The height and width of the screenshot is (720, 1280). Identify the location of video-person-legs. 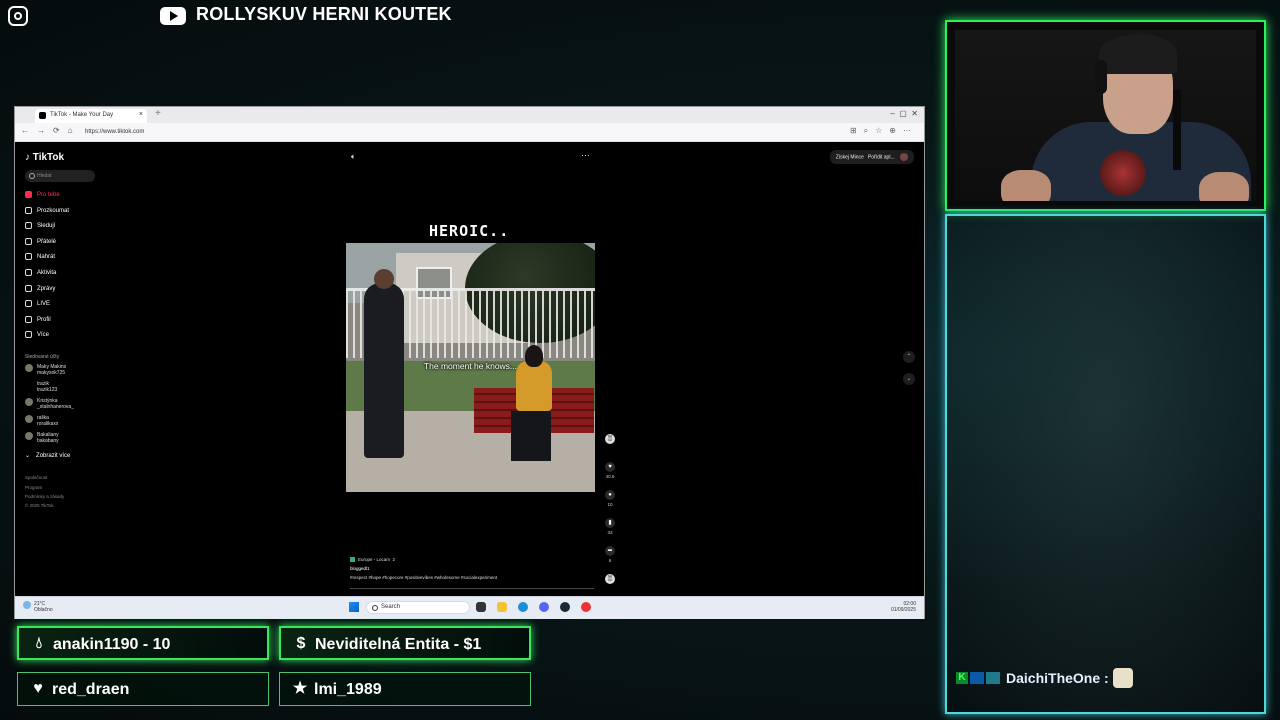
(531, 436).